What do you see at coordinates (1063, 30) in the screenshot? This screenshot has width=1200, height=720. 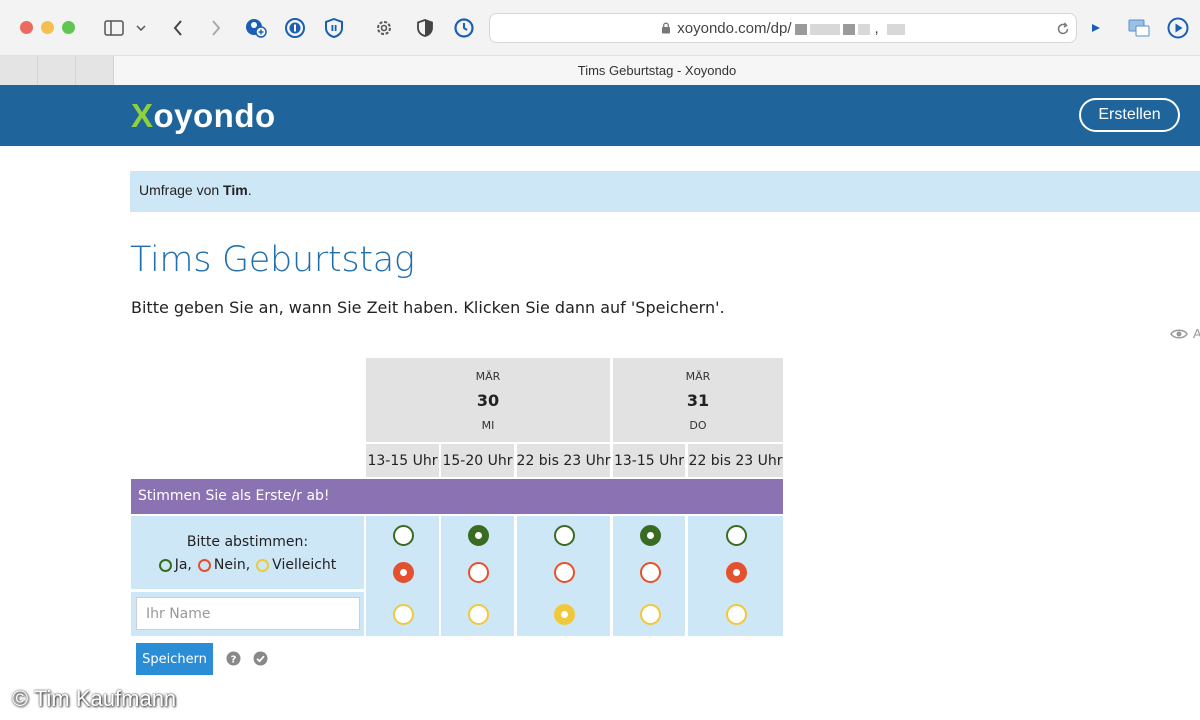 I see `reload-icon` at bounding box center [1063, 30].